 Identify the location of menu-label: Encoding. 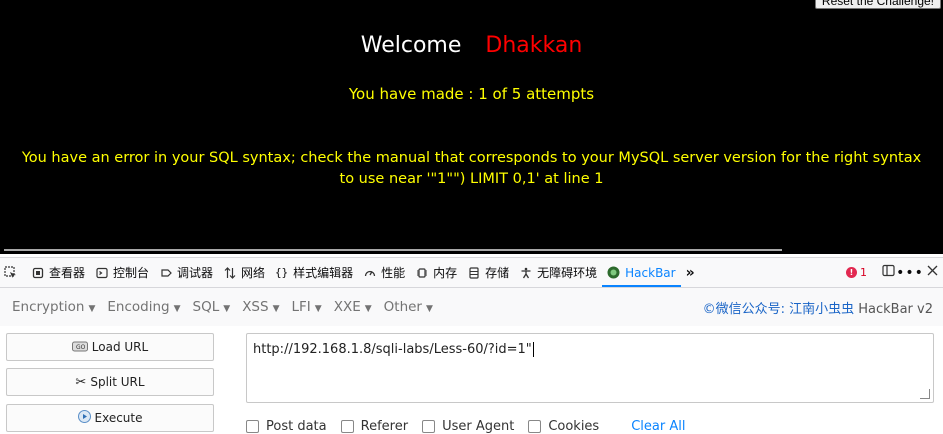
(138, 307).